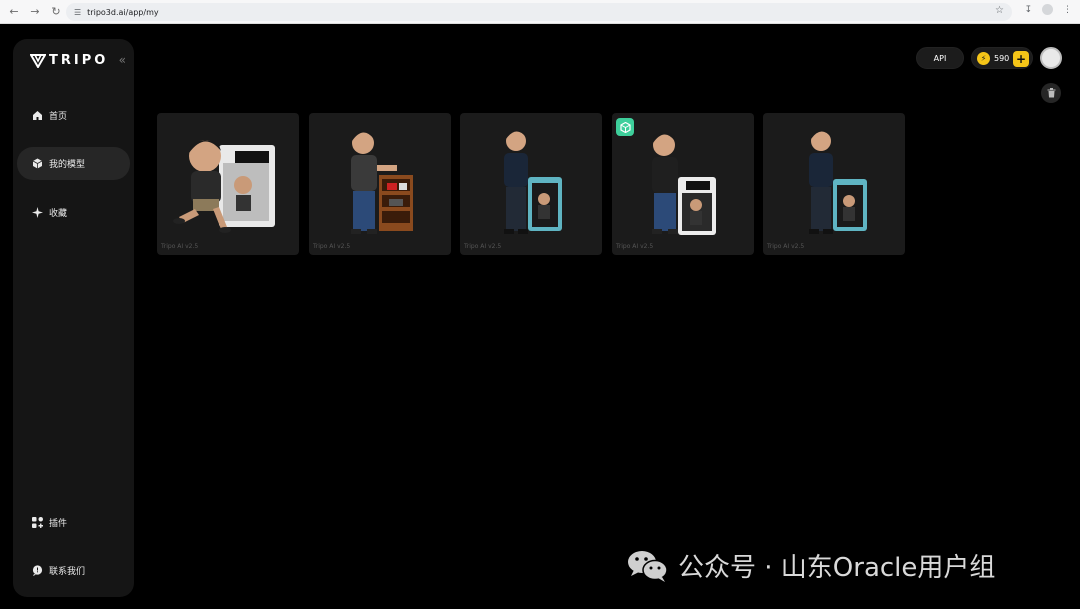 This screenshot has width=1080, height=609. Describe the element at coordinates (1028, 10) in the screenshot. I see `download-icon: ↧` at that location.